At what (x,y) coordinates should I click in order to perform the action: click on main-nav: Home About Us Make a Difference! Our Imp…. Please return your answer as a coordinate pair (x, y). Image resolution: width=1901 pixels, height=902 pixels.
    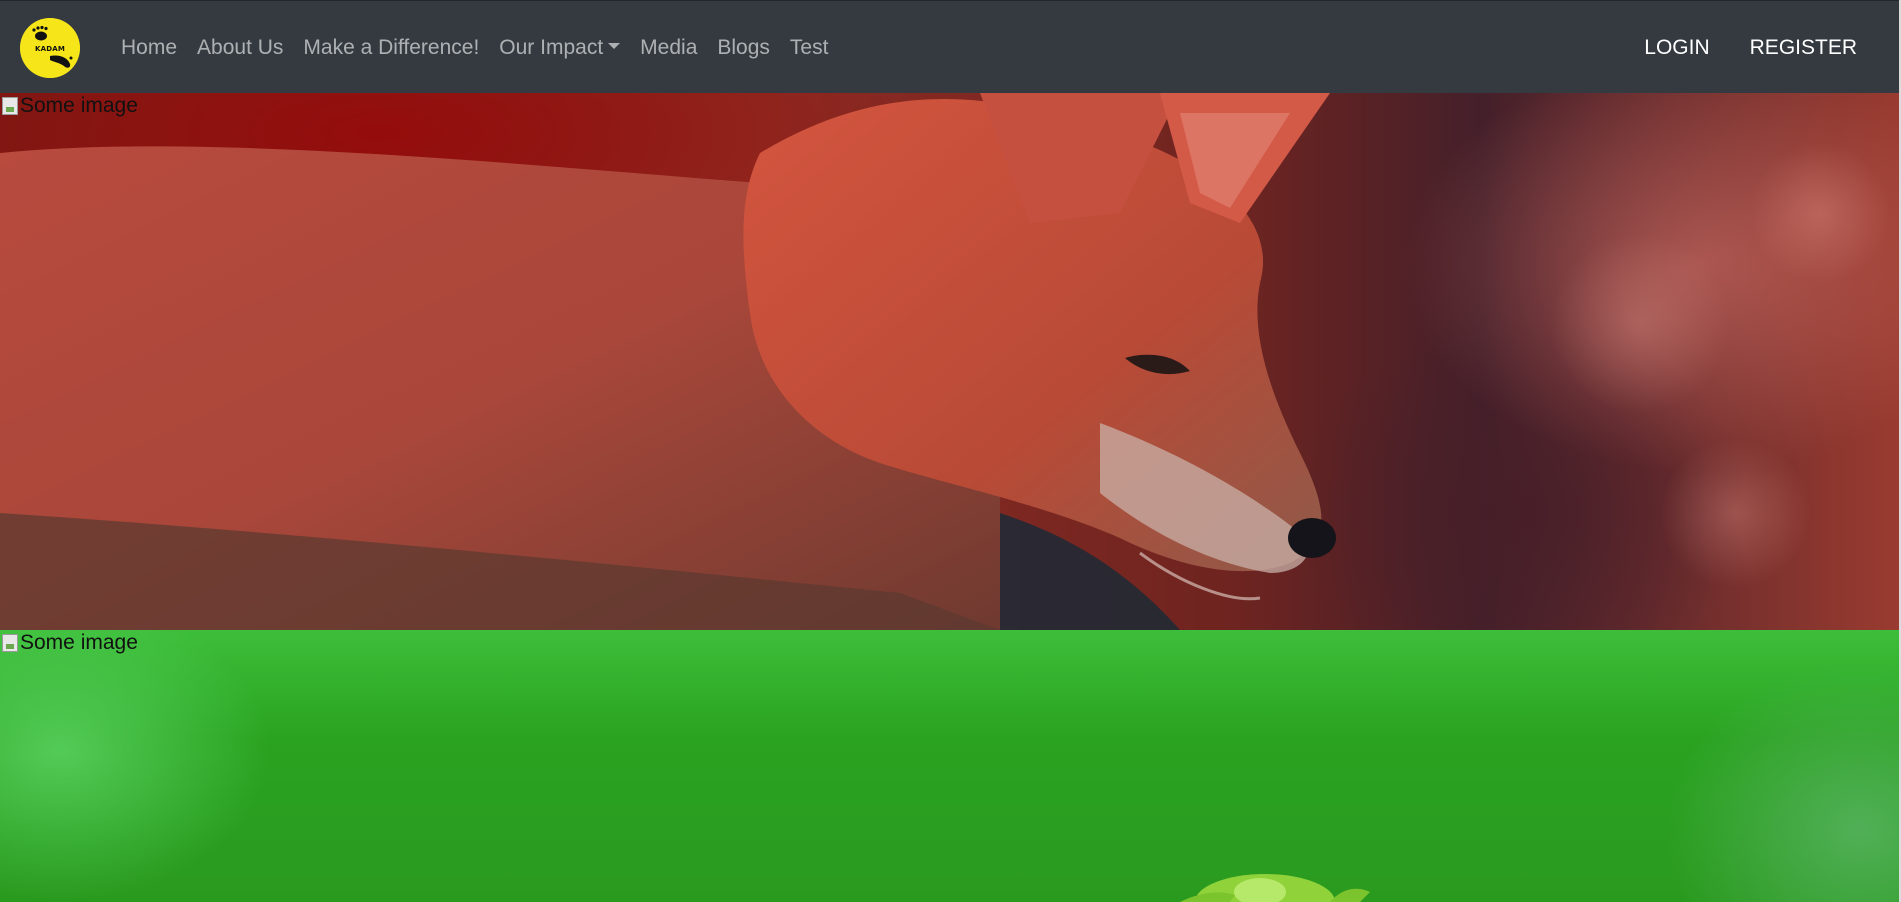
    Looking at the image, I should click on (474, 47).